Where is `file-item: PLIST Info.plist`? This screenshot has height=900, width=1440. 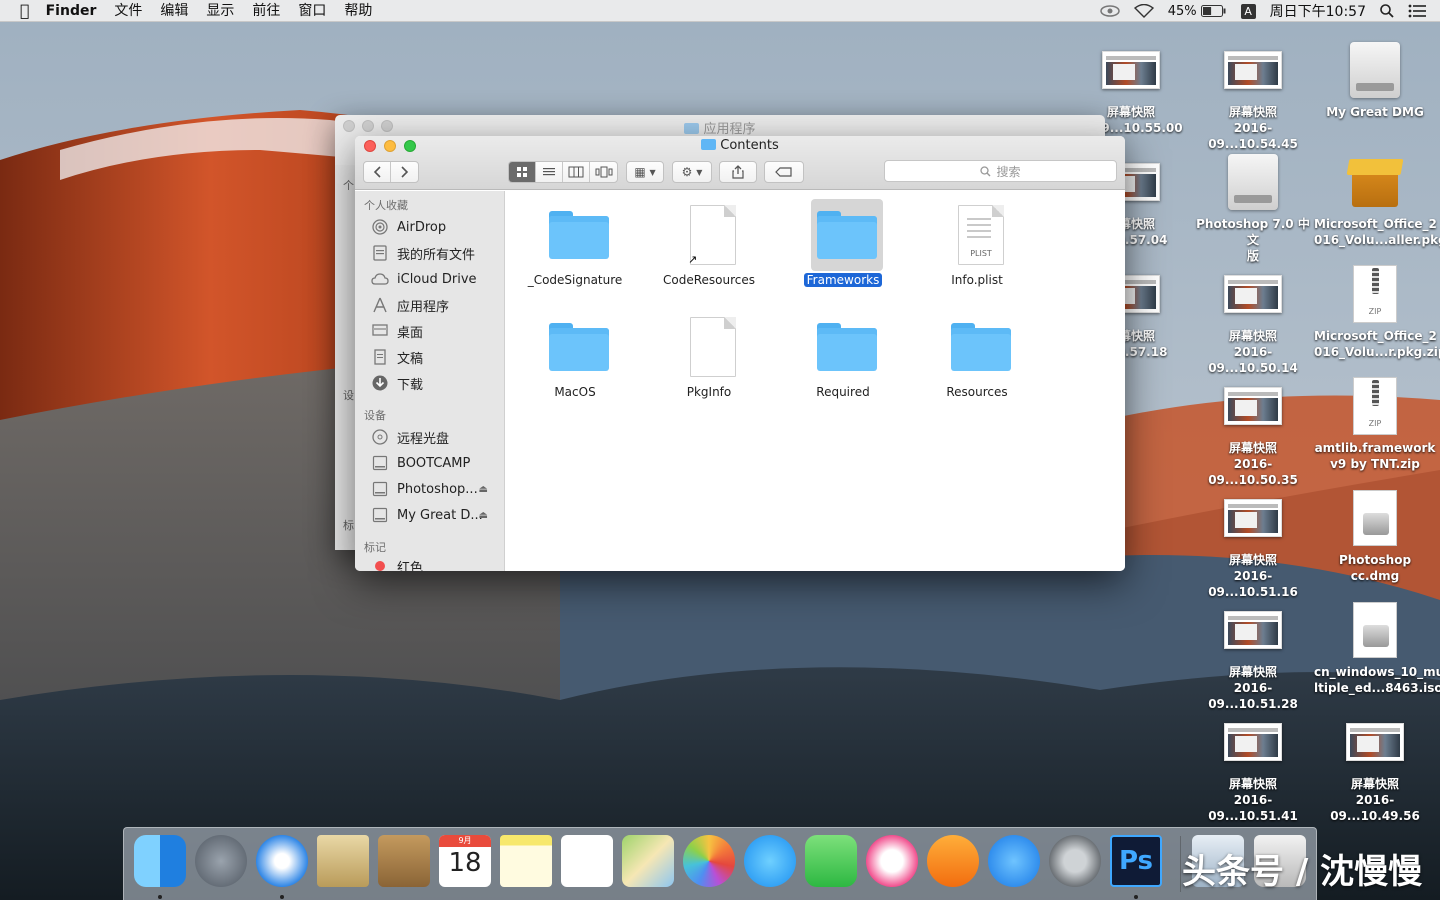 file-item: PLIST Info.plist is located at coordinates (977, 250).